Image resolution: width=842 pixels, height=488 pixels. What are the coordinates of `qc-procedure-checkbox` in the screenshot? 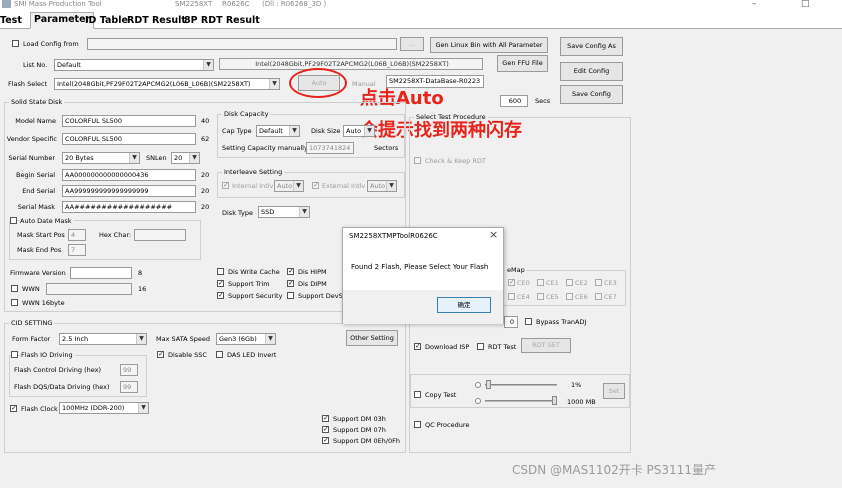 It's located at (417, 424).